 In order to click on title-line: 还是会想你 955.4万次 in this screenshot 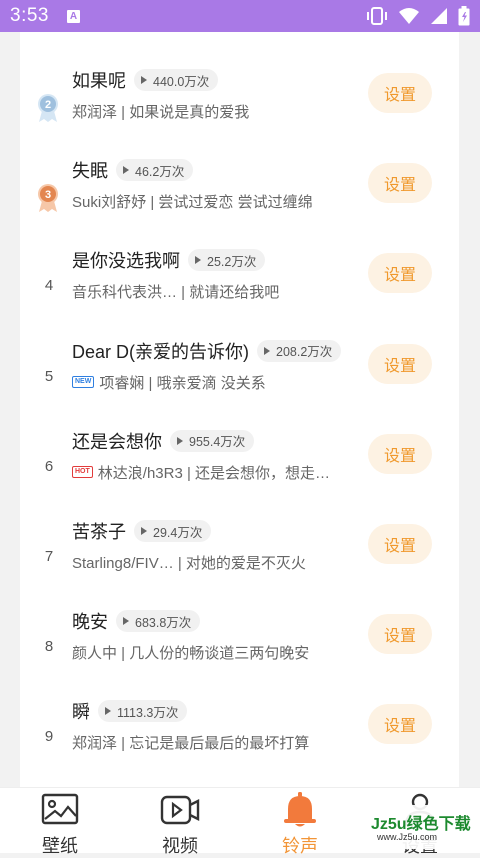, I will do `click(163, 441)`.